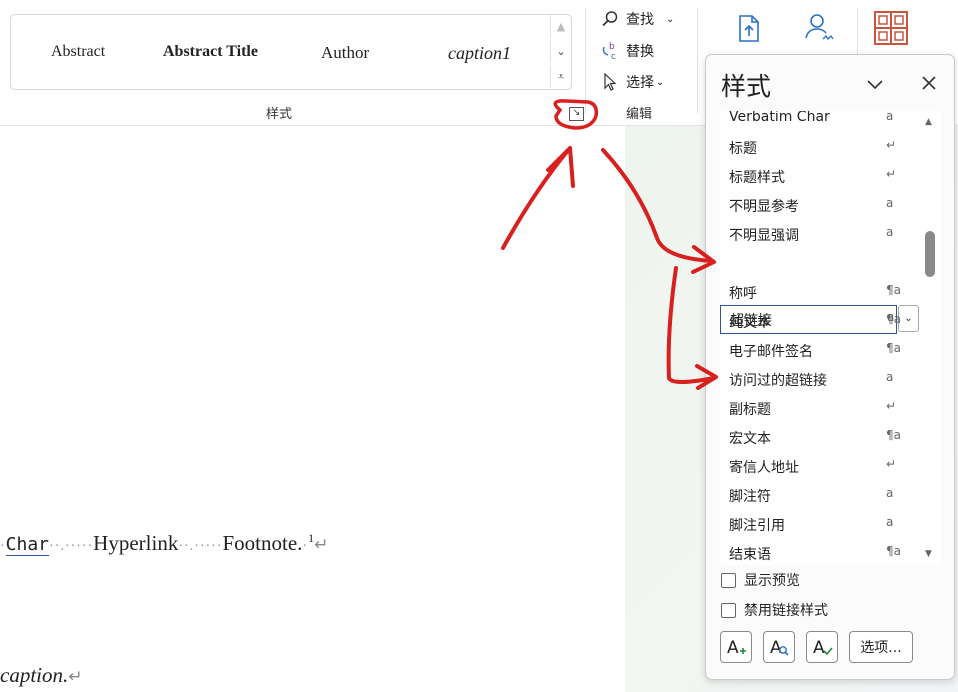 This screenshot has height=692, width=958. Describe the element at coordinates (811, 234) in the screenshot. I see `style-list-item: 不明显强调 a` at that location.